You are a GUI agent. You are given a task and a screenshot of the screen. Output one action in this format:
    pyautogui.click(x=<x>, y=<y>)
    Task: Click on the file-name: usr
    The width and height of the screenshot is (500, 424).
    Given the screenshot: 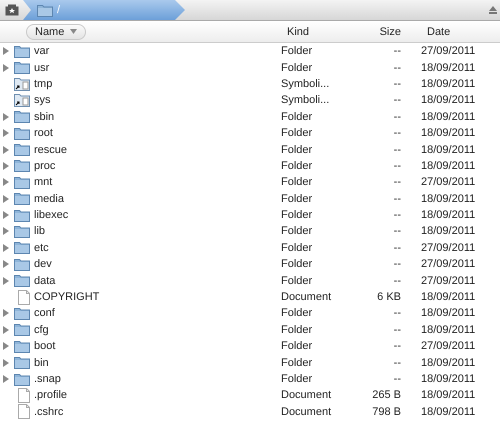 What is the action you would take?
    pyautogui.click(x=42, y=68)
    